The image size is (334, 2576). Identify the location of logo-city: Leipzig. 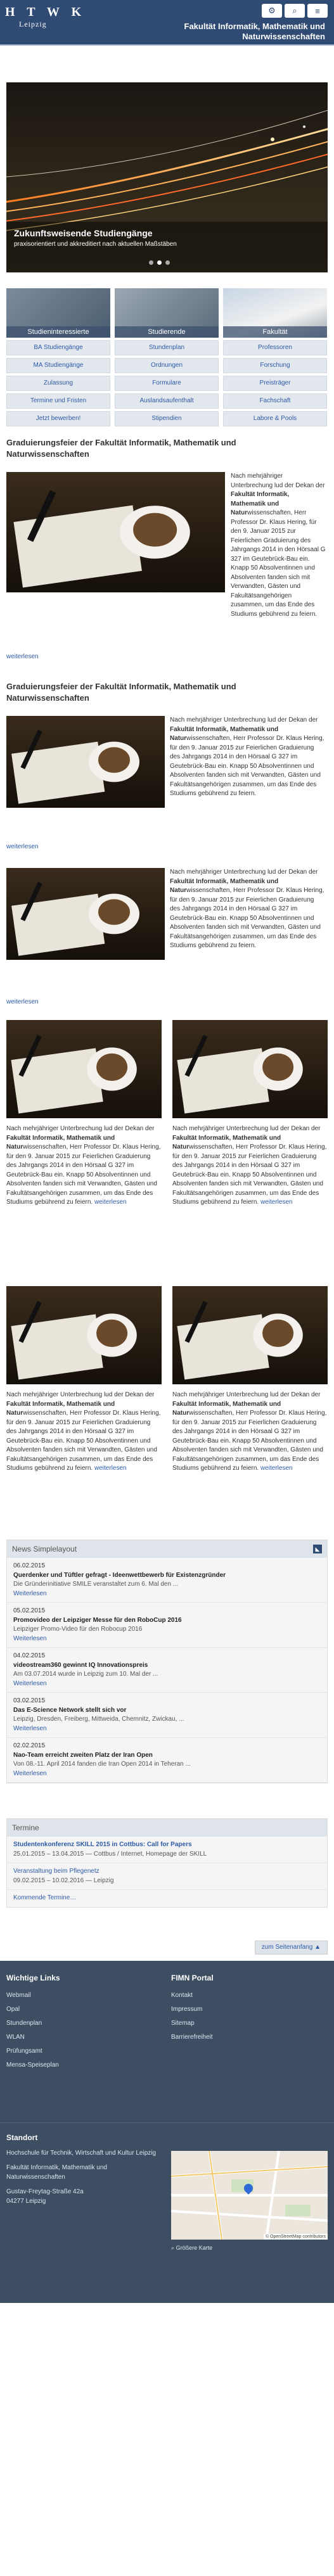
(33, 24).